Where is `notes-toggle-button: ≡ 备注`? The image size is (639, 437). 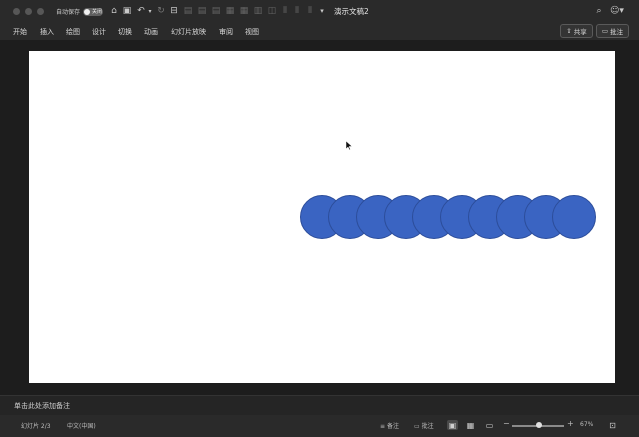 notes-toggle-button: ≡ 备注 is located at coordinates (389, 425).